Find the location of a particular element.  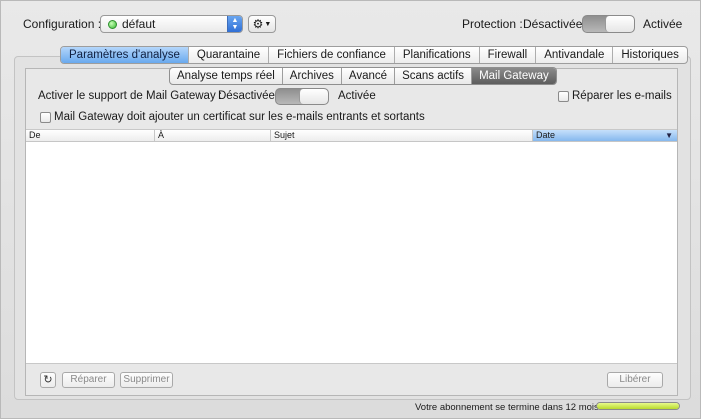

tab-trusted-files: Fichiers de confiance is located at coordinates (332, 55).